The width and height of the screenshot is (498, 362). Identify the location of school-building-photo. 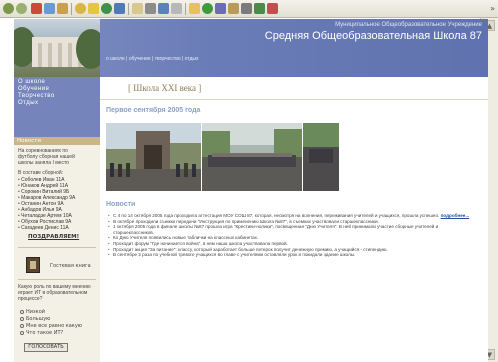
(57, 49).